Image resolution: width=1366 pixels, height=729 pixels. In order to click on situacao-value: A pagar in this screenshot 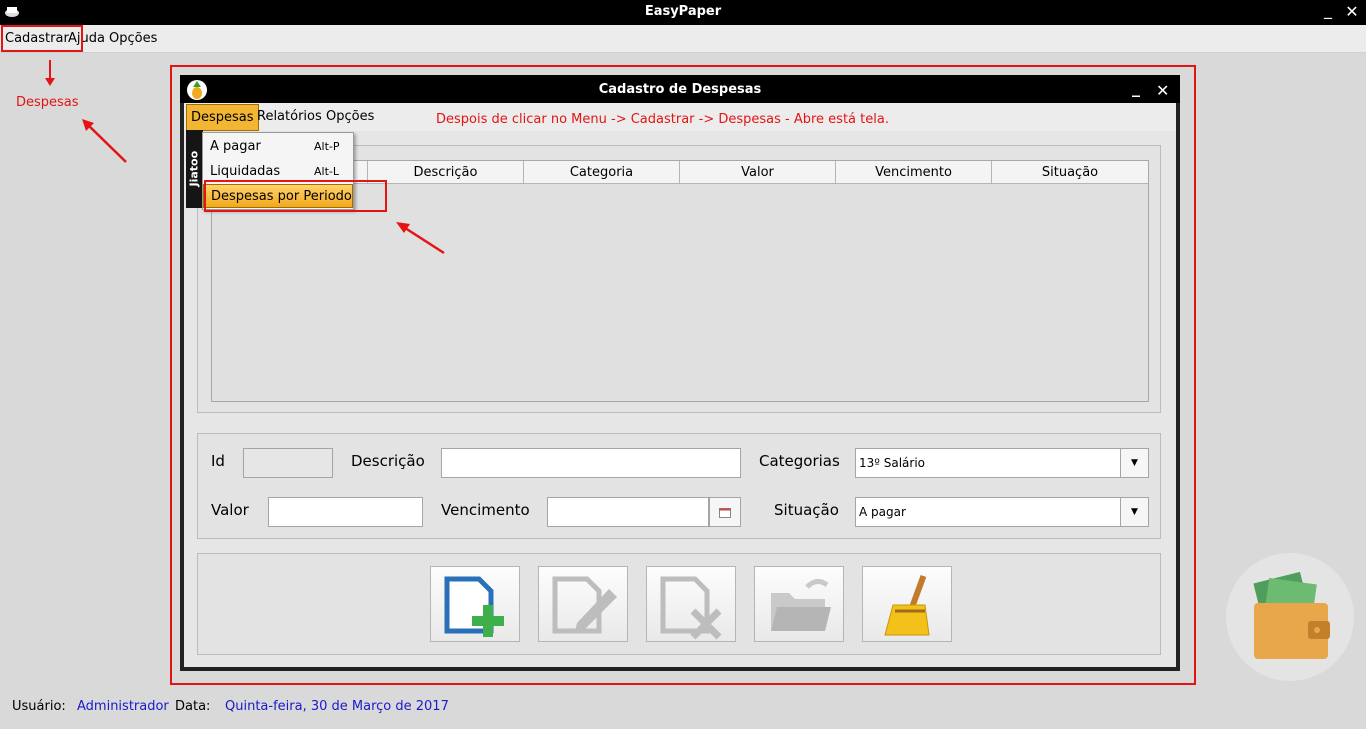, I will do `click(882, 512)`.